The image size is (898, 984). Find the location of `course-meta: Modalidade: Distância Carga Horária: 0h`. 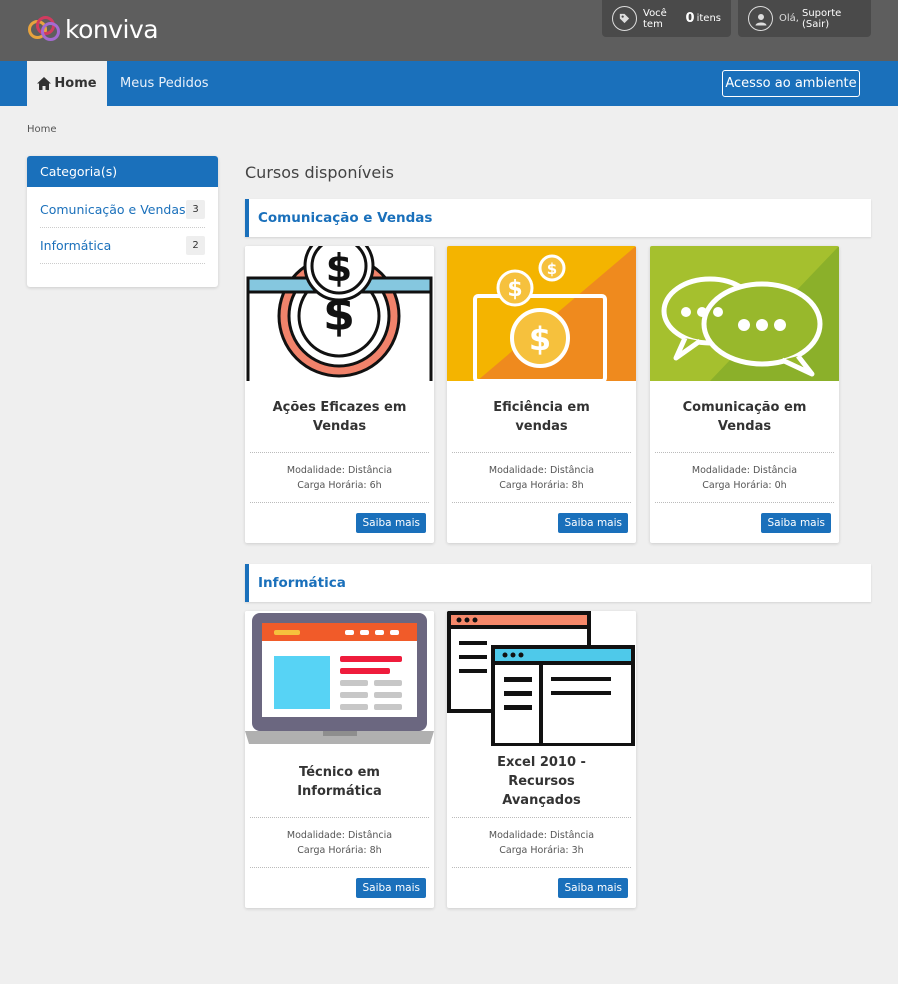

course-meta: Modalidade: Distância Carga Horária: 0h is located at coordinates (744, 478).